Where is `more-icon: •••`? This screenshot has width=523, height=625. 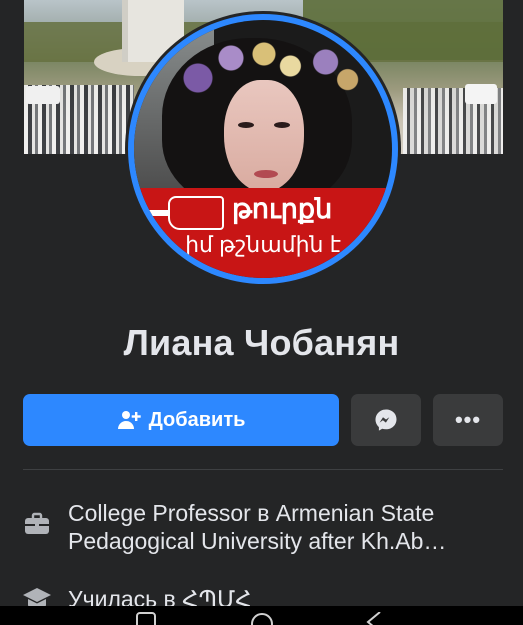 more-icon: ••• is located at coordinates (468, 419).